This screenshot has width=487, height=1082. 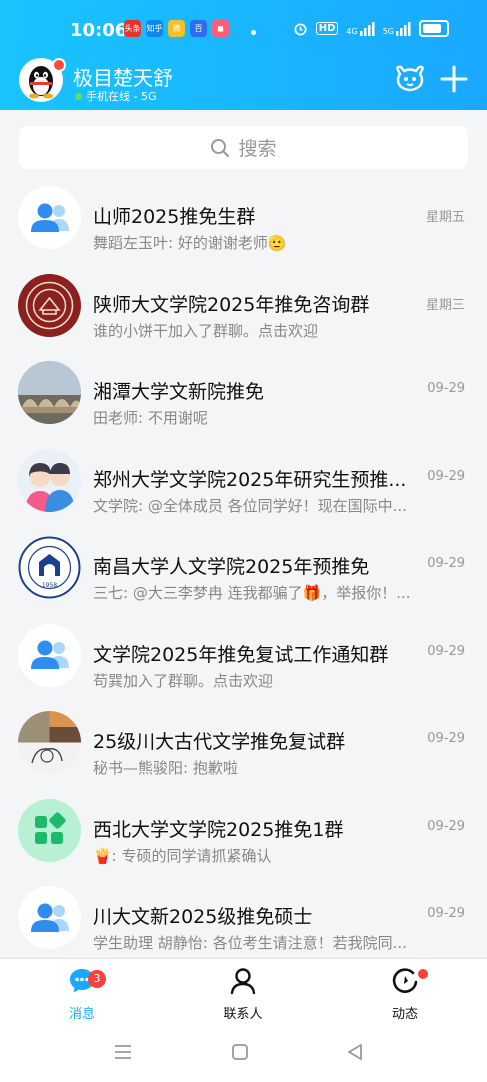 I want to click on toutiao-icon: 头条, so click(x=132, y=28).